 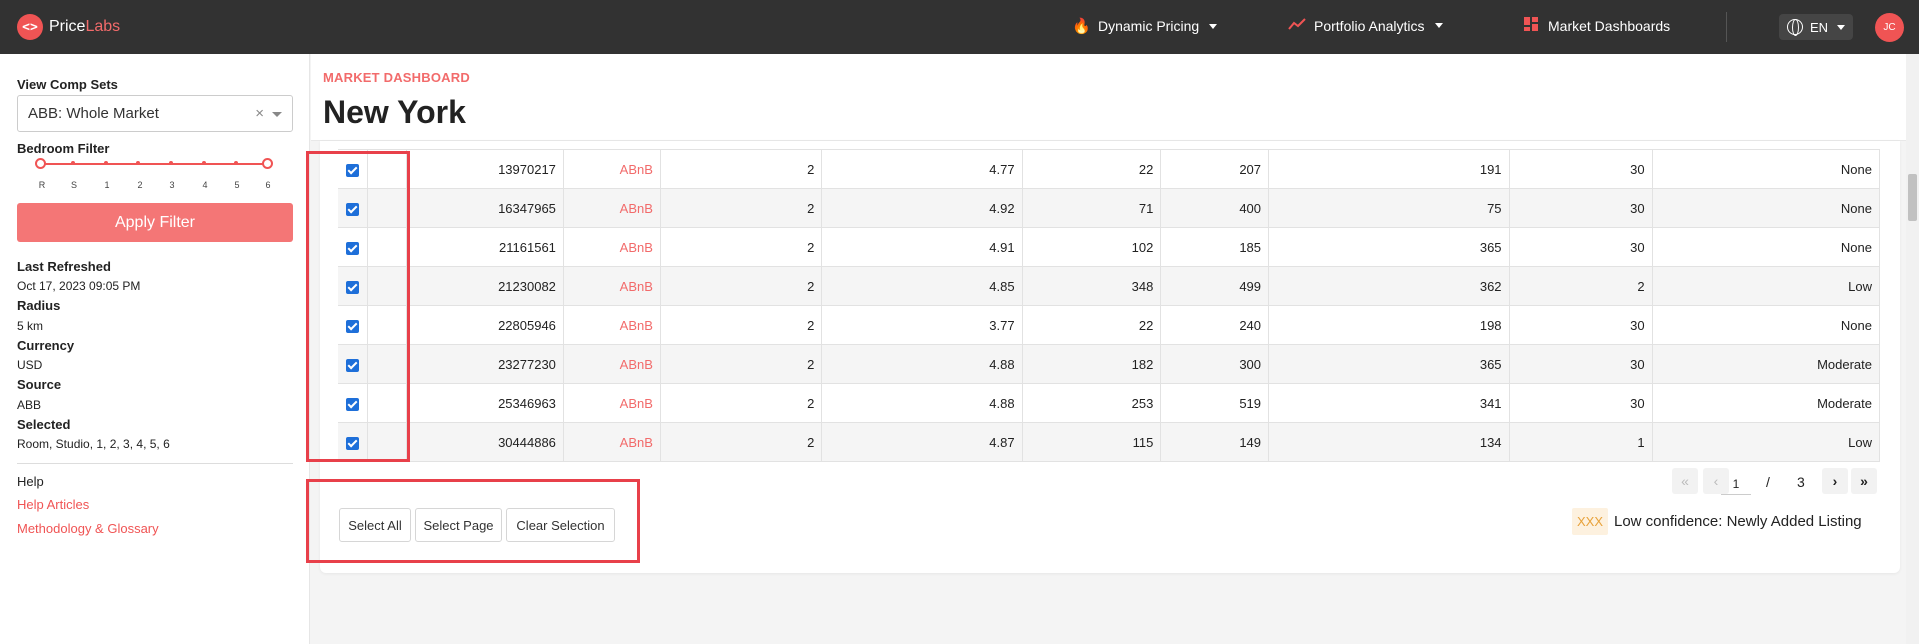 I want to click on scrollbar-thumb, so click(x=1912, y=197).